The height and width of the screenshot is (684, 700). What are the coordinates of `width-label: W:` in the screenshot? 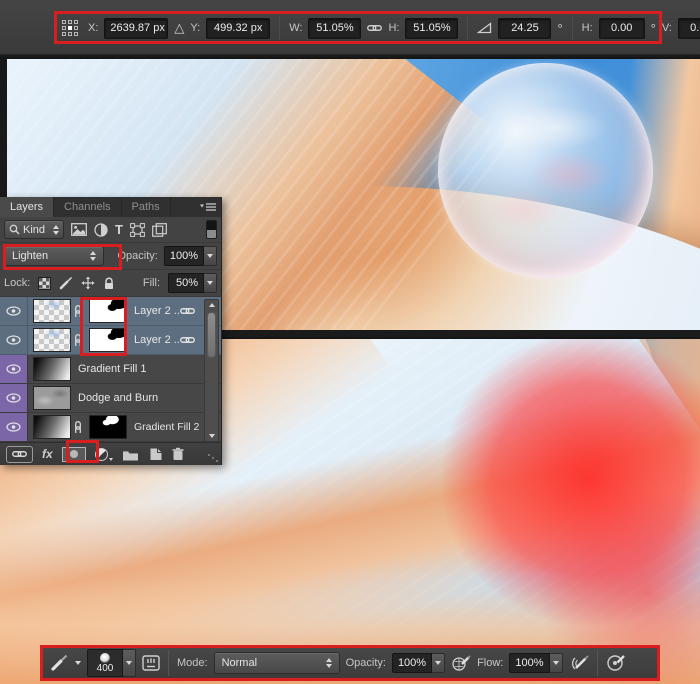 It's located at (296, 28).